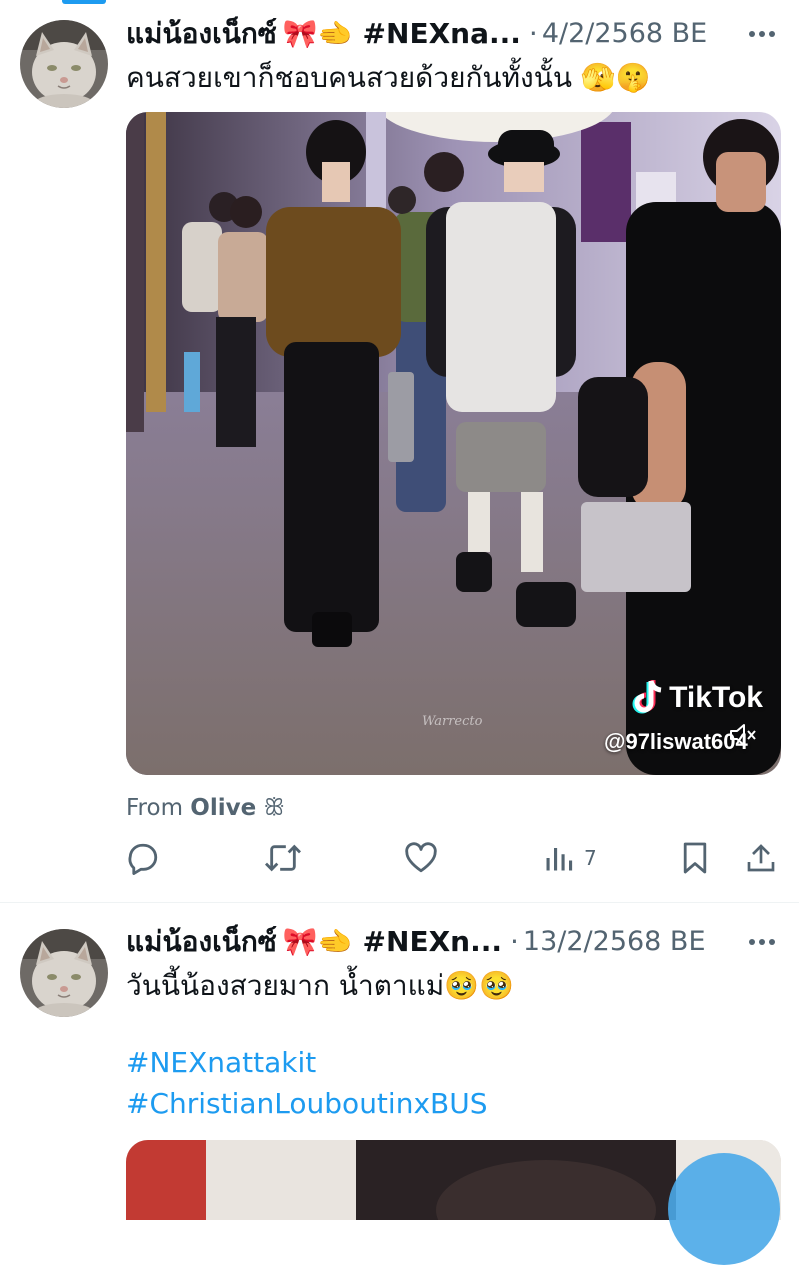  I want to click on bookmark-button, so click(695, 858).